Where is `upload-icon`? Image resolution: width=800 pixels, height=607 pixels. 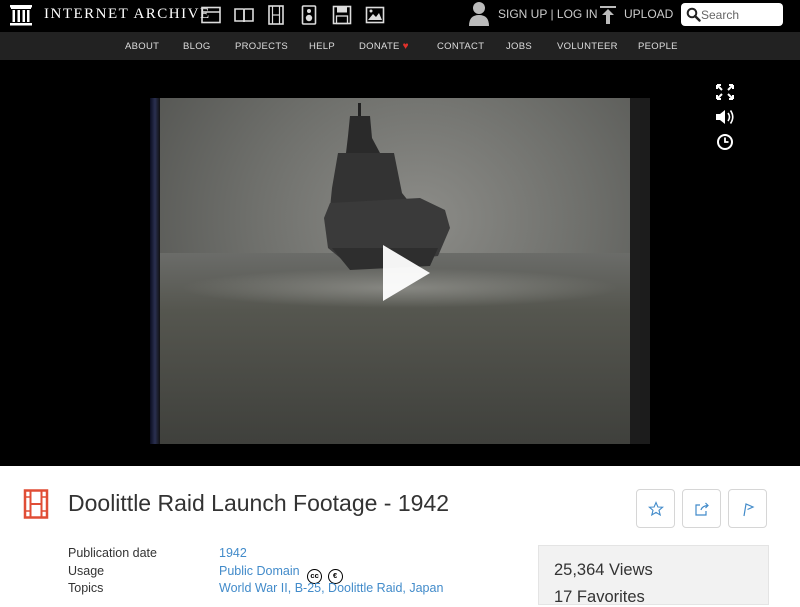
upload-icon is located at coordinates (608, 15).